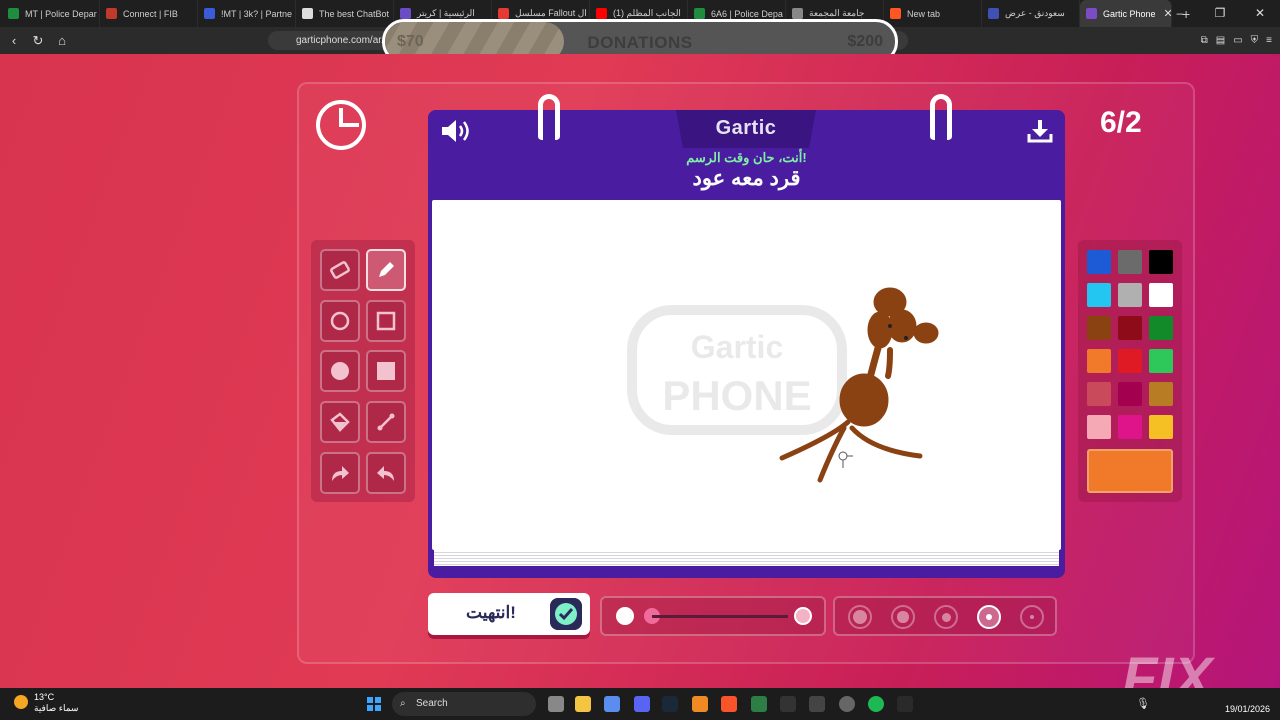 This screenshot has width=1280, height=720. I want to click on tab-label: 6A6 | Police Depa, so click(747, 13).